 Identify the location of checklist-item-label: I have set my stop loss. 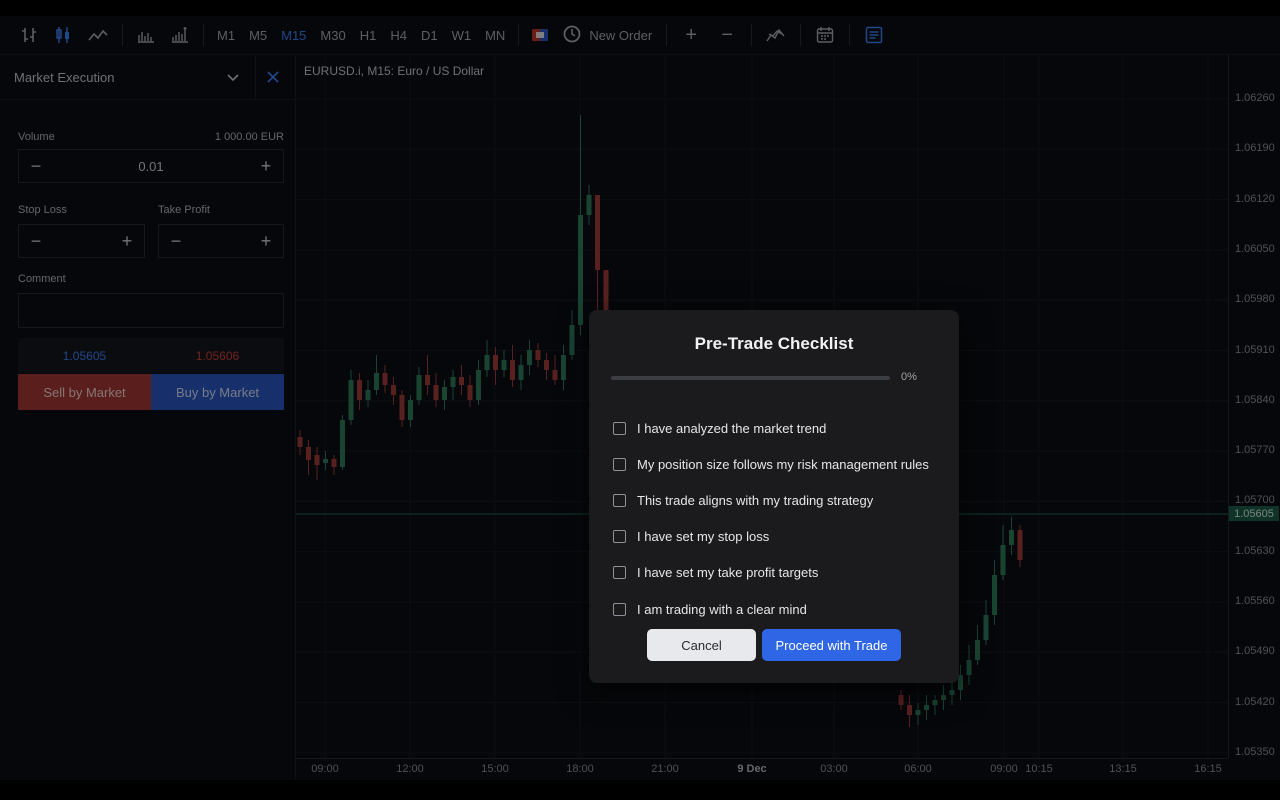
(703, 537).